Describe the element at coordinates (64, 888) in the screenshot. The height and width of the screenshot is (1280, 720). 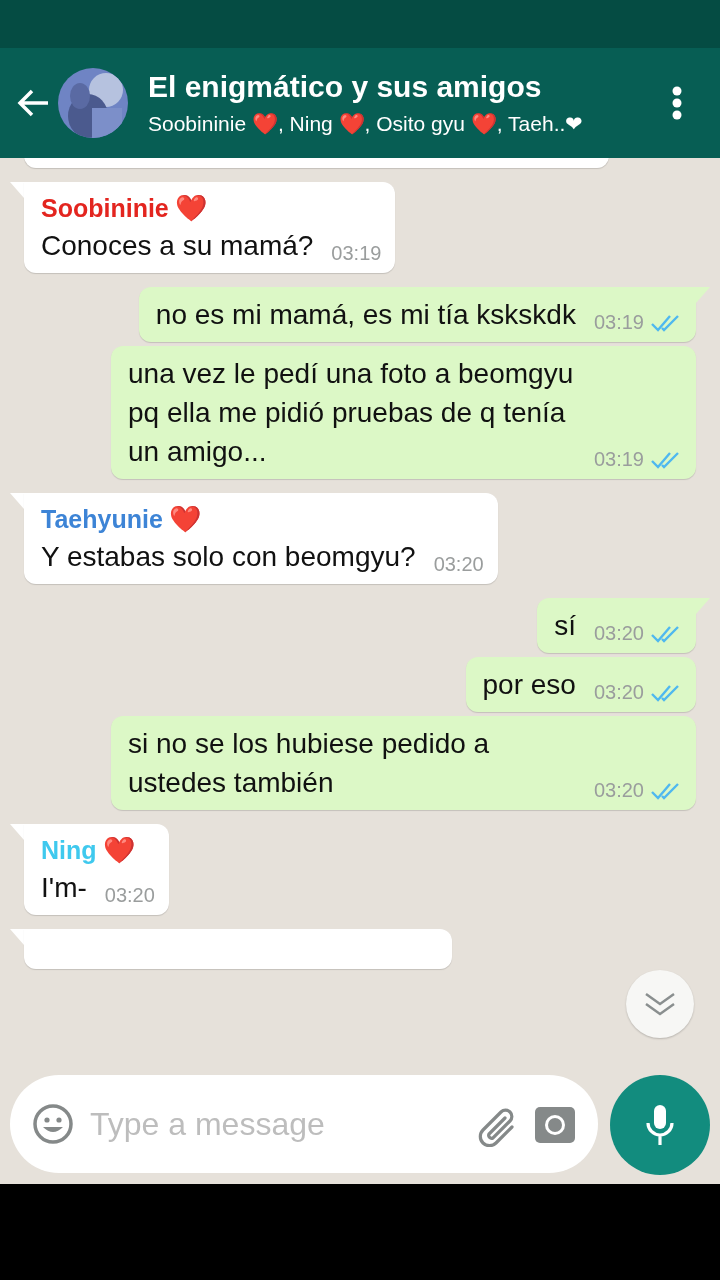
I see `message-text: I'm-` at that location.